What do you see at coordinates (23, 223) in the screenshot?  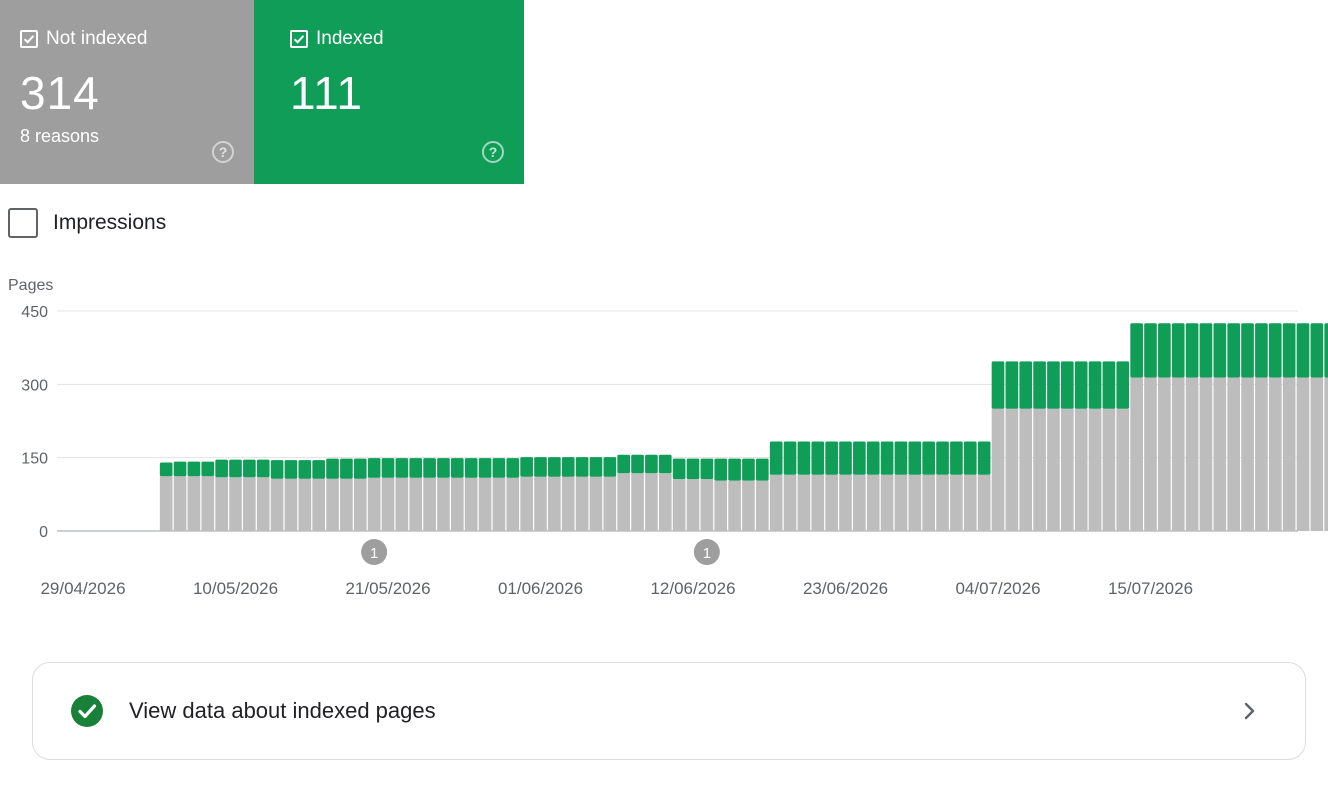 I see `checkbox-unchecked-icon` at bounding box center [23, 223].